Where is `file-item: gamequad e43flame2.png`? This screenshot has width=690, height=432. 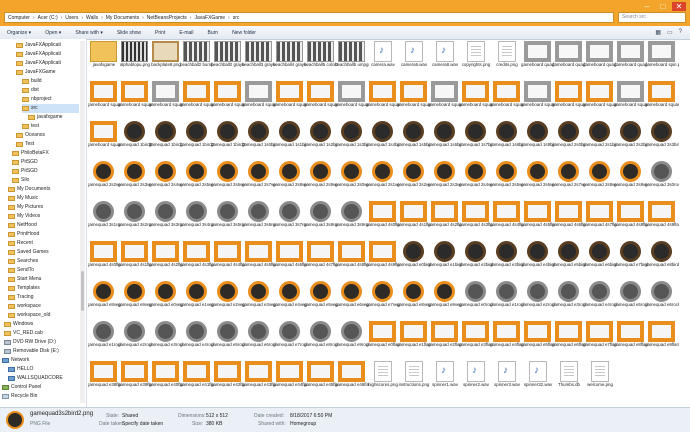 file-item: gamequad e43flame2.png is located at coordinates (259, 376).